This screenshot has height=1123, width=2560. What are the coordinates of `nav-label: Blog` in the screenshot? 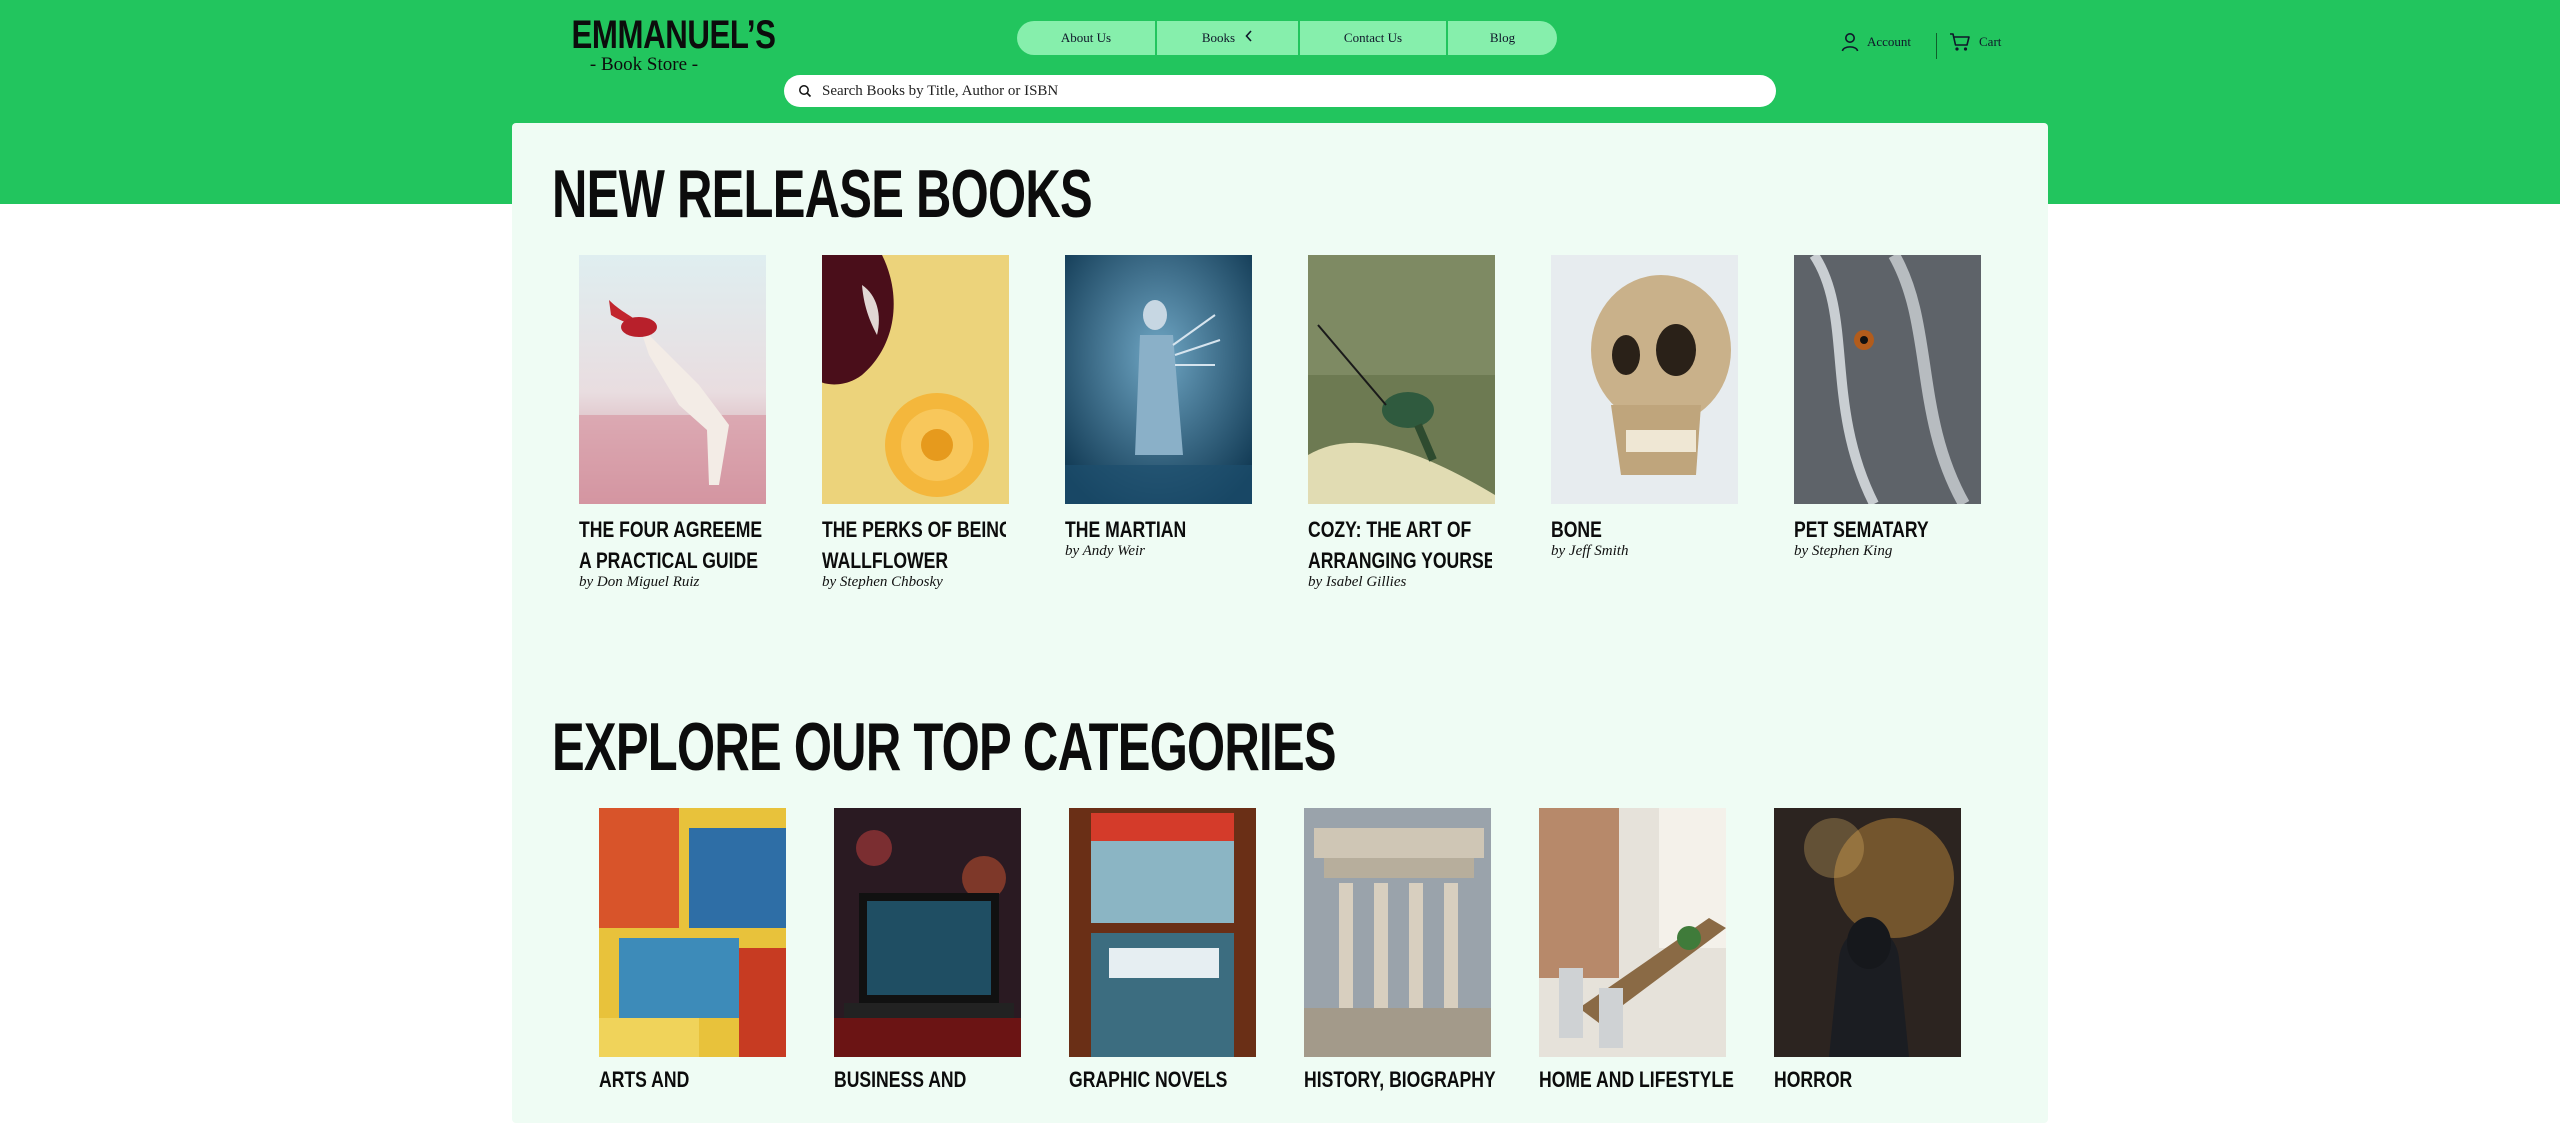 It's located at (1502, 37).